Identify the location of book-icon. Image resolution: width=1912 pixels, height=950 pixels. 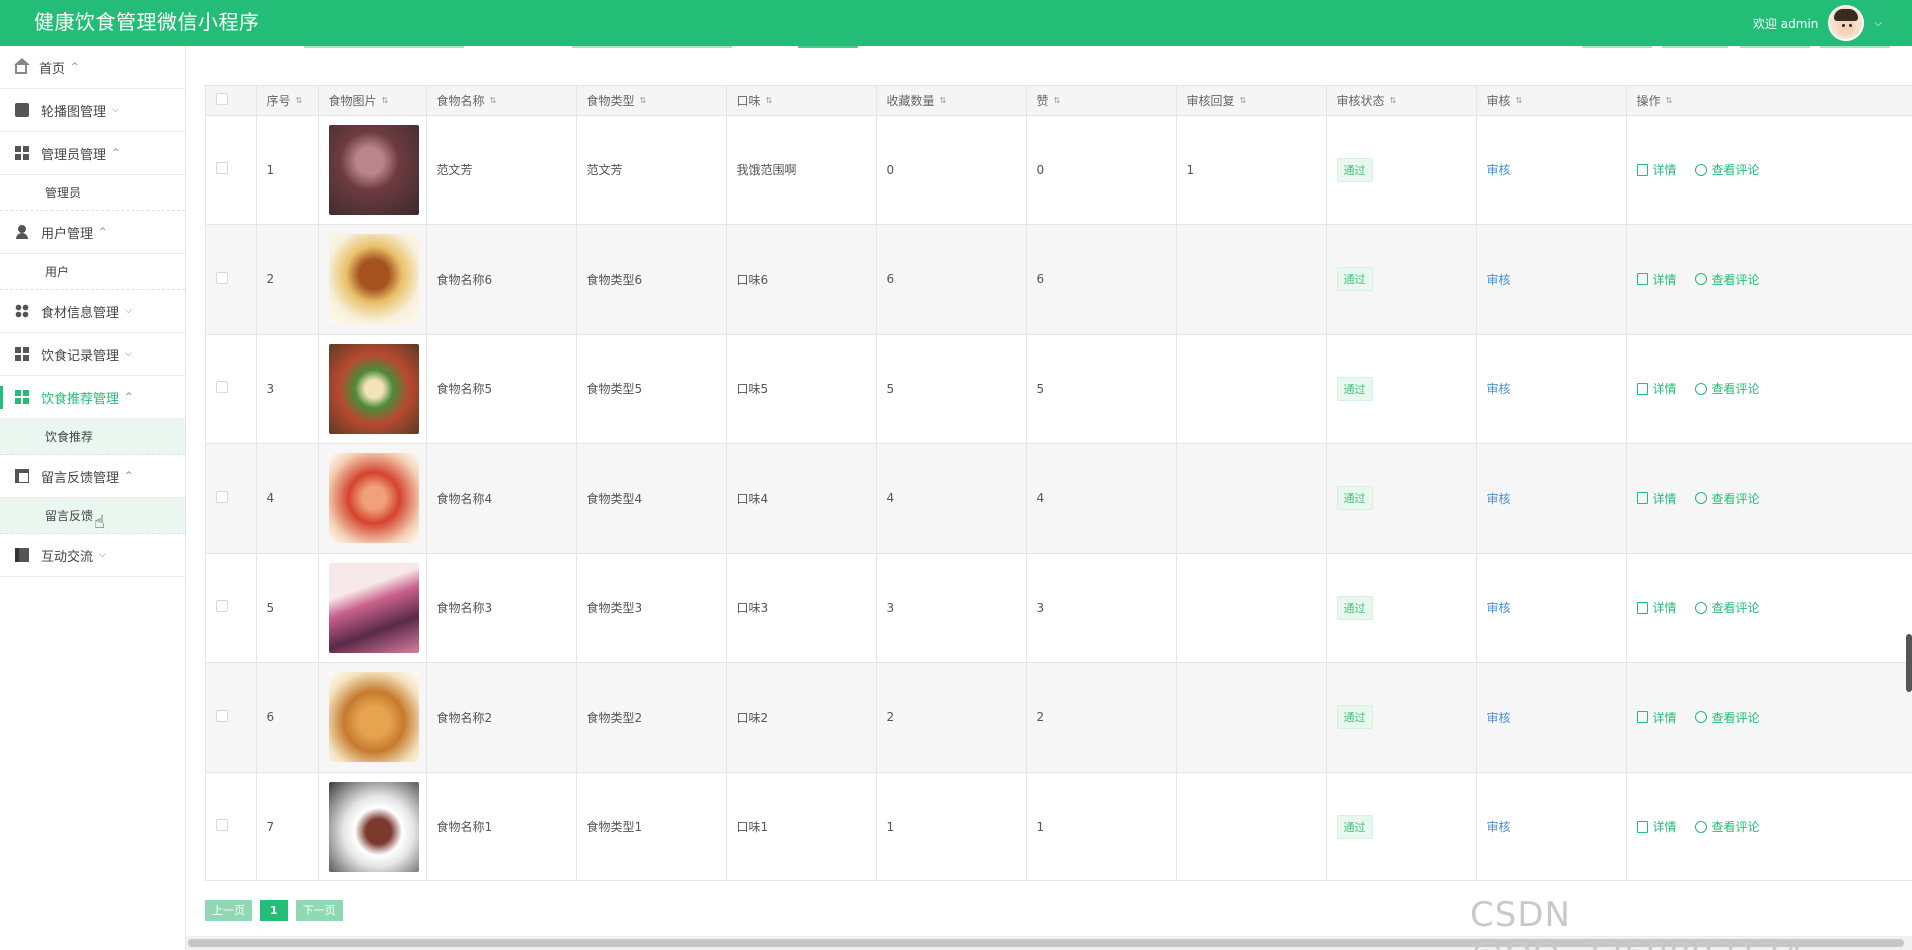
(22, 555).